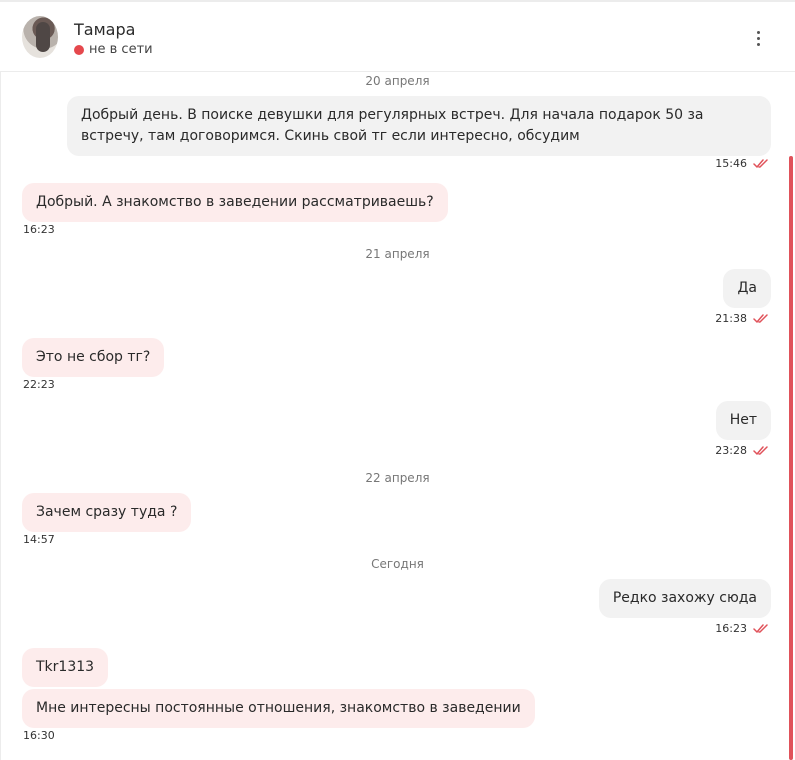 This screenshot has height=760, width=795. Describe the element at coordinates (397, 254) in the screenshot. I see `date-separator: 21 апреля` at that location.